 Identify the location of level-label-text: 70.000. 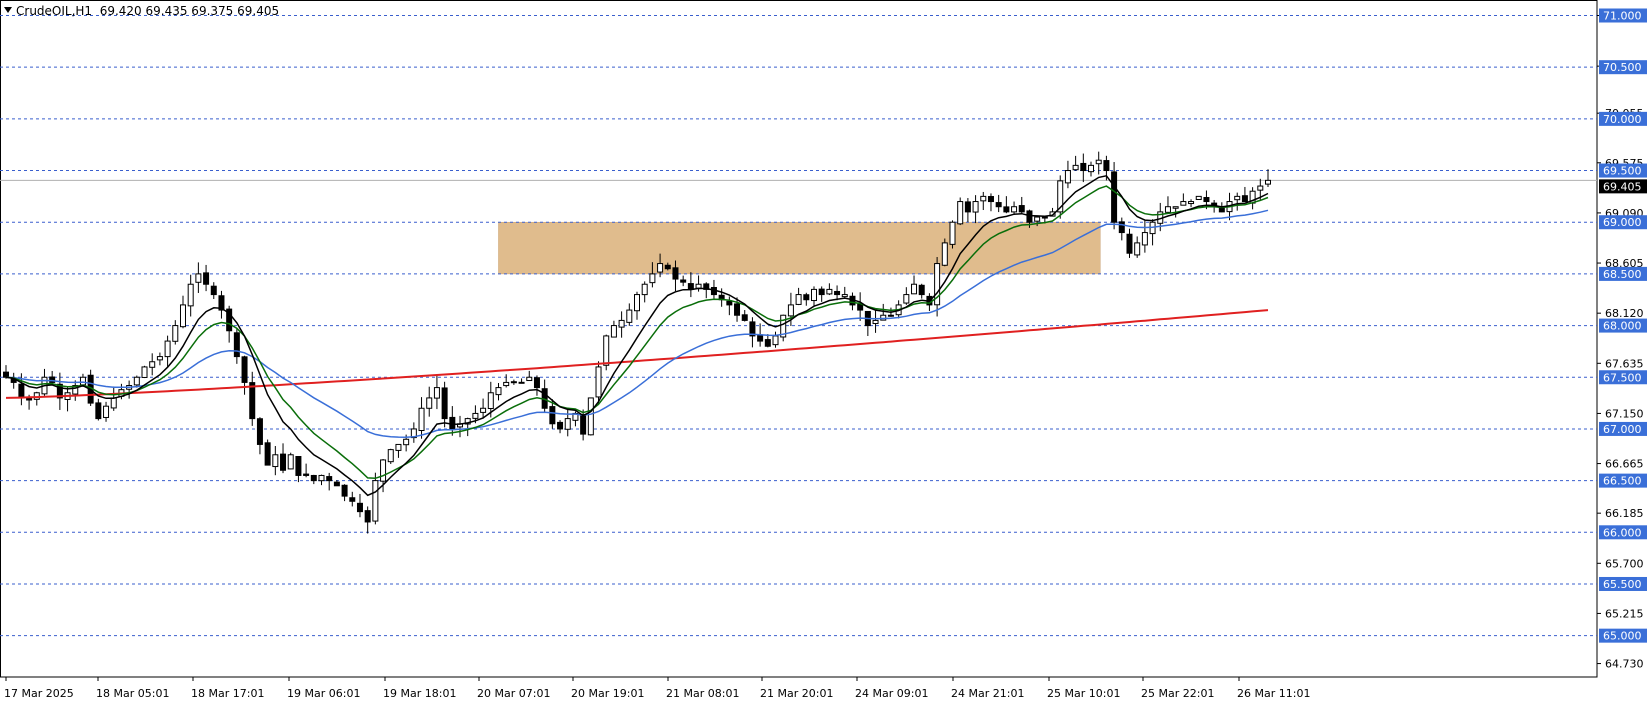
(1622, 119).